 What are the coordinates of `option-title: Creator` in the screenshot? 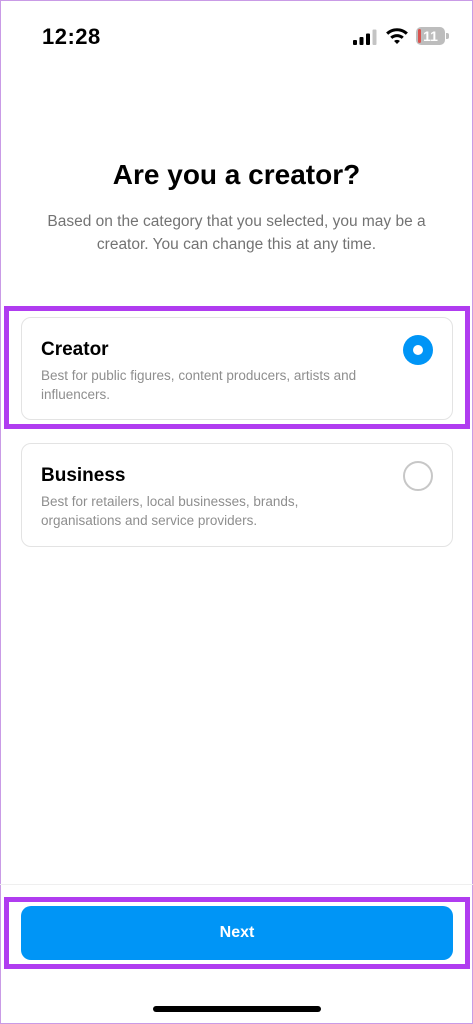 It's located at (75, 349).